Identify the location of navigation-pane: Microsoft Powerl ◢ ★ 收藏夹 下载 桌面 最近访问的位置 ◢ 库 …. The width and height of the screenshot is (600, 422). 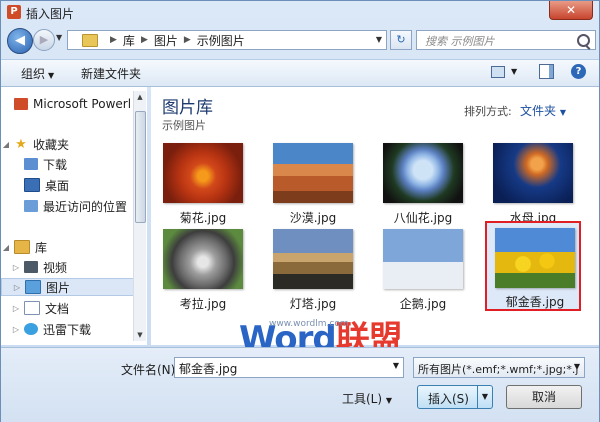
(74, 216).